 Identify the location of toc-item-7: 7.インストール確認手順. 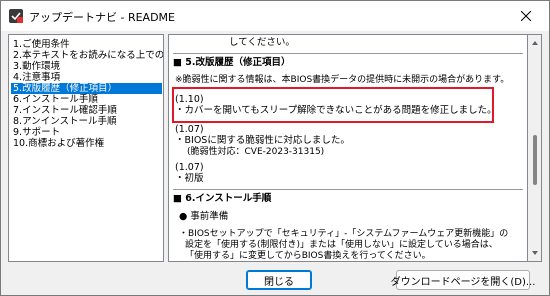
(86, 110).